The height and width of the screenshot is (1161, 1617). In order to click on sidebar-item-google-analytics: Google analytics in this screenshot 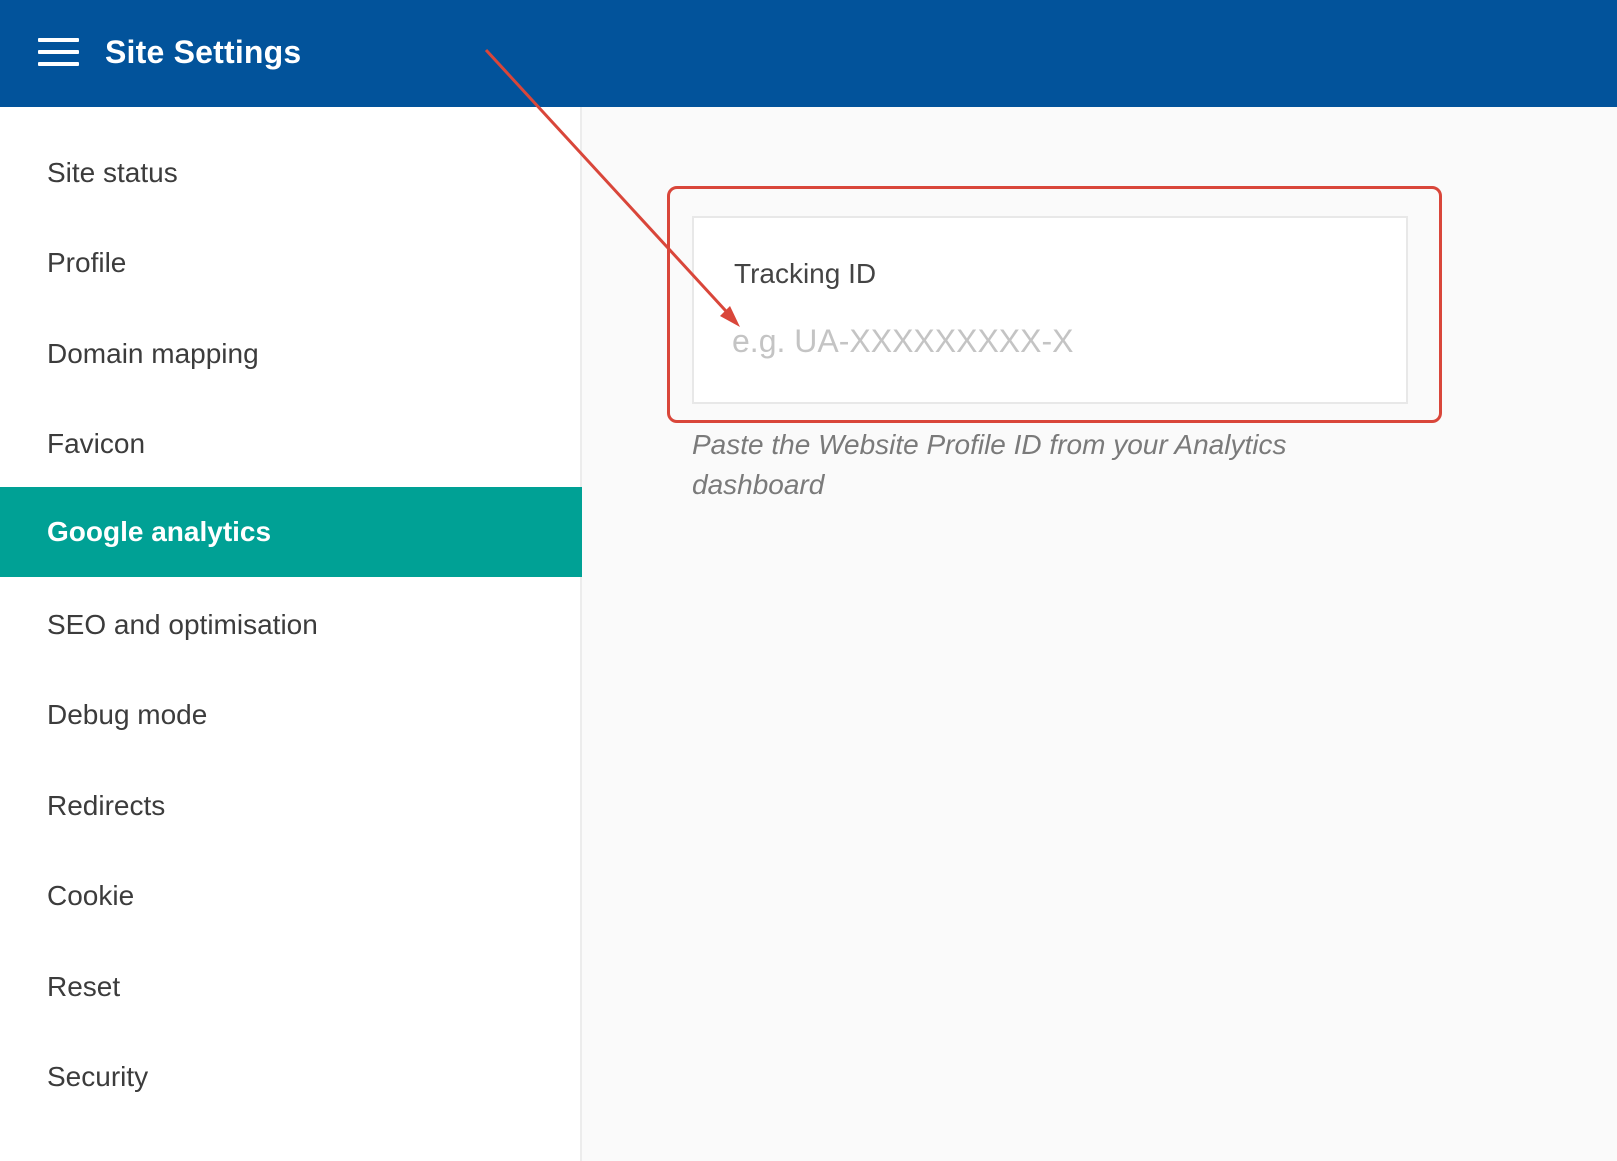, I will do `click(291, 532)`.